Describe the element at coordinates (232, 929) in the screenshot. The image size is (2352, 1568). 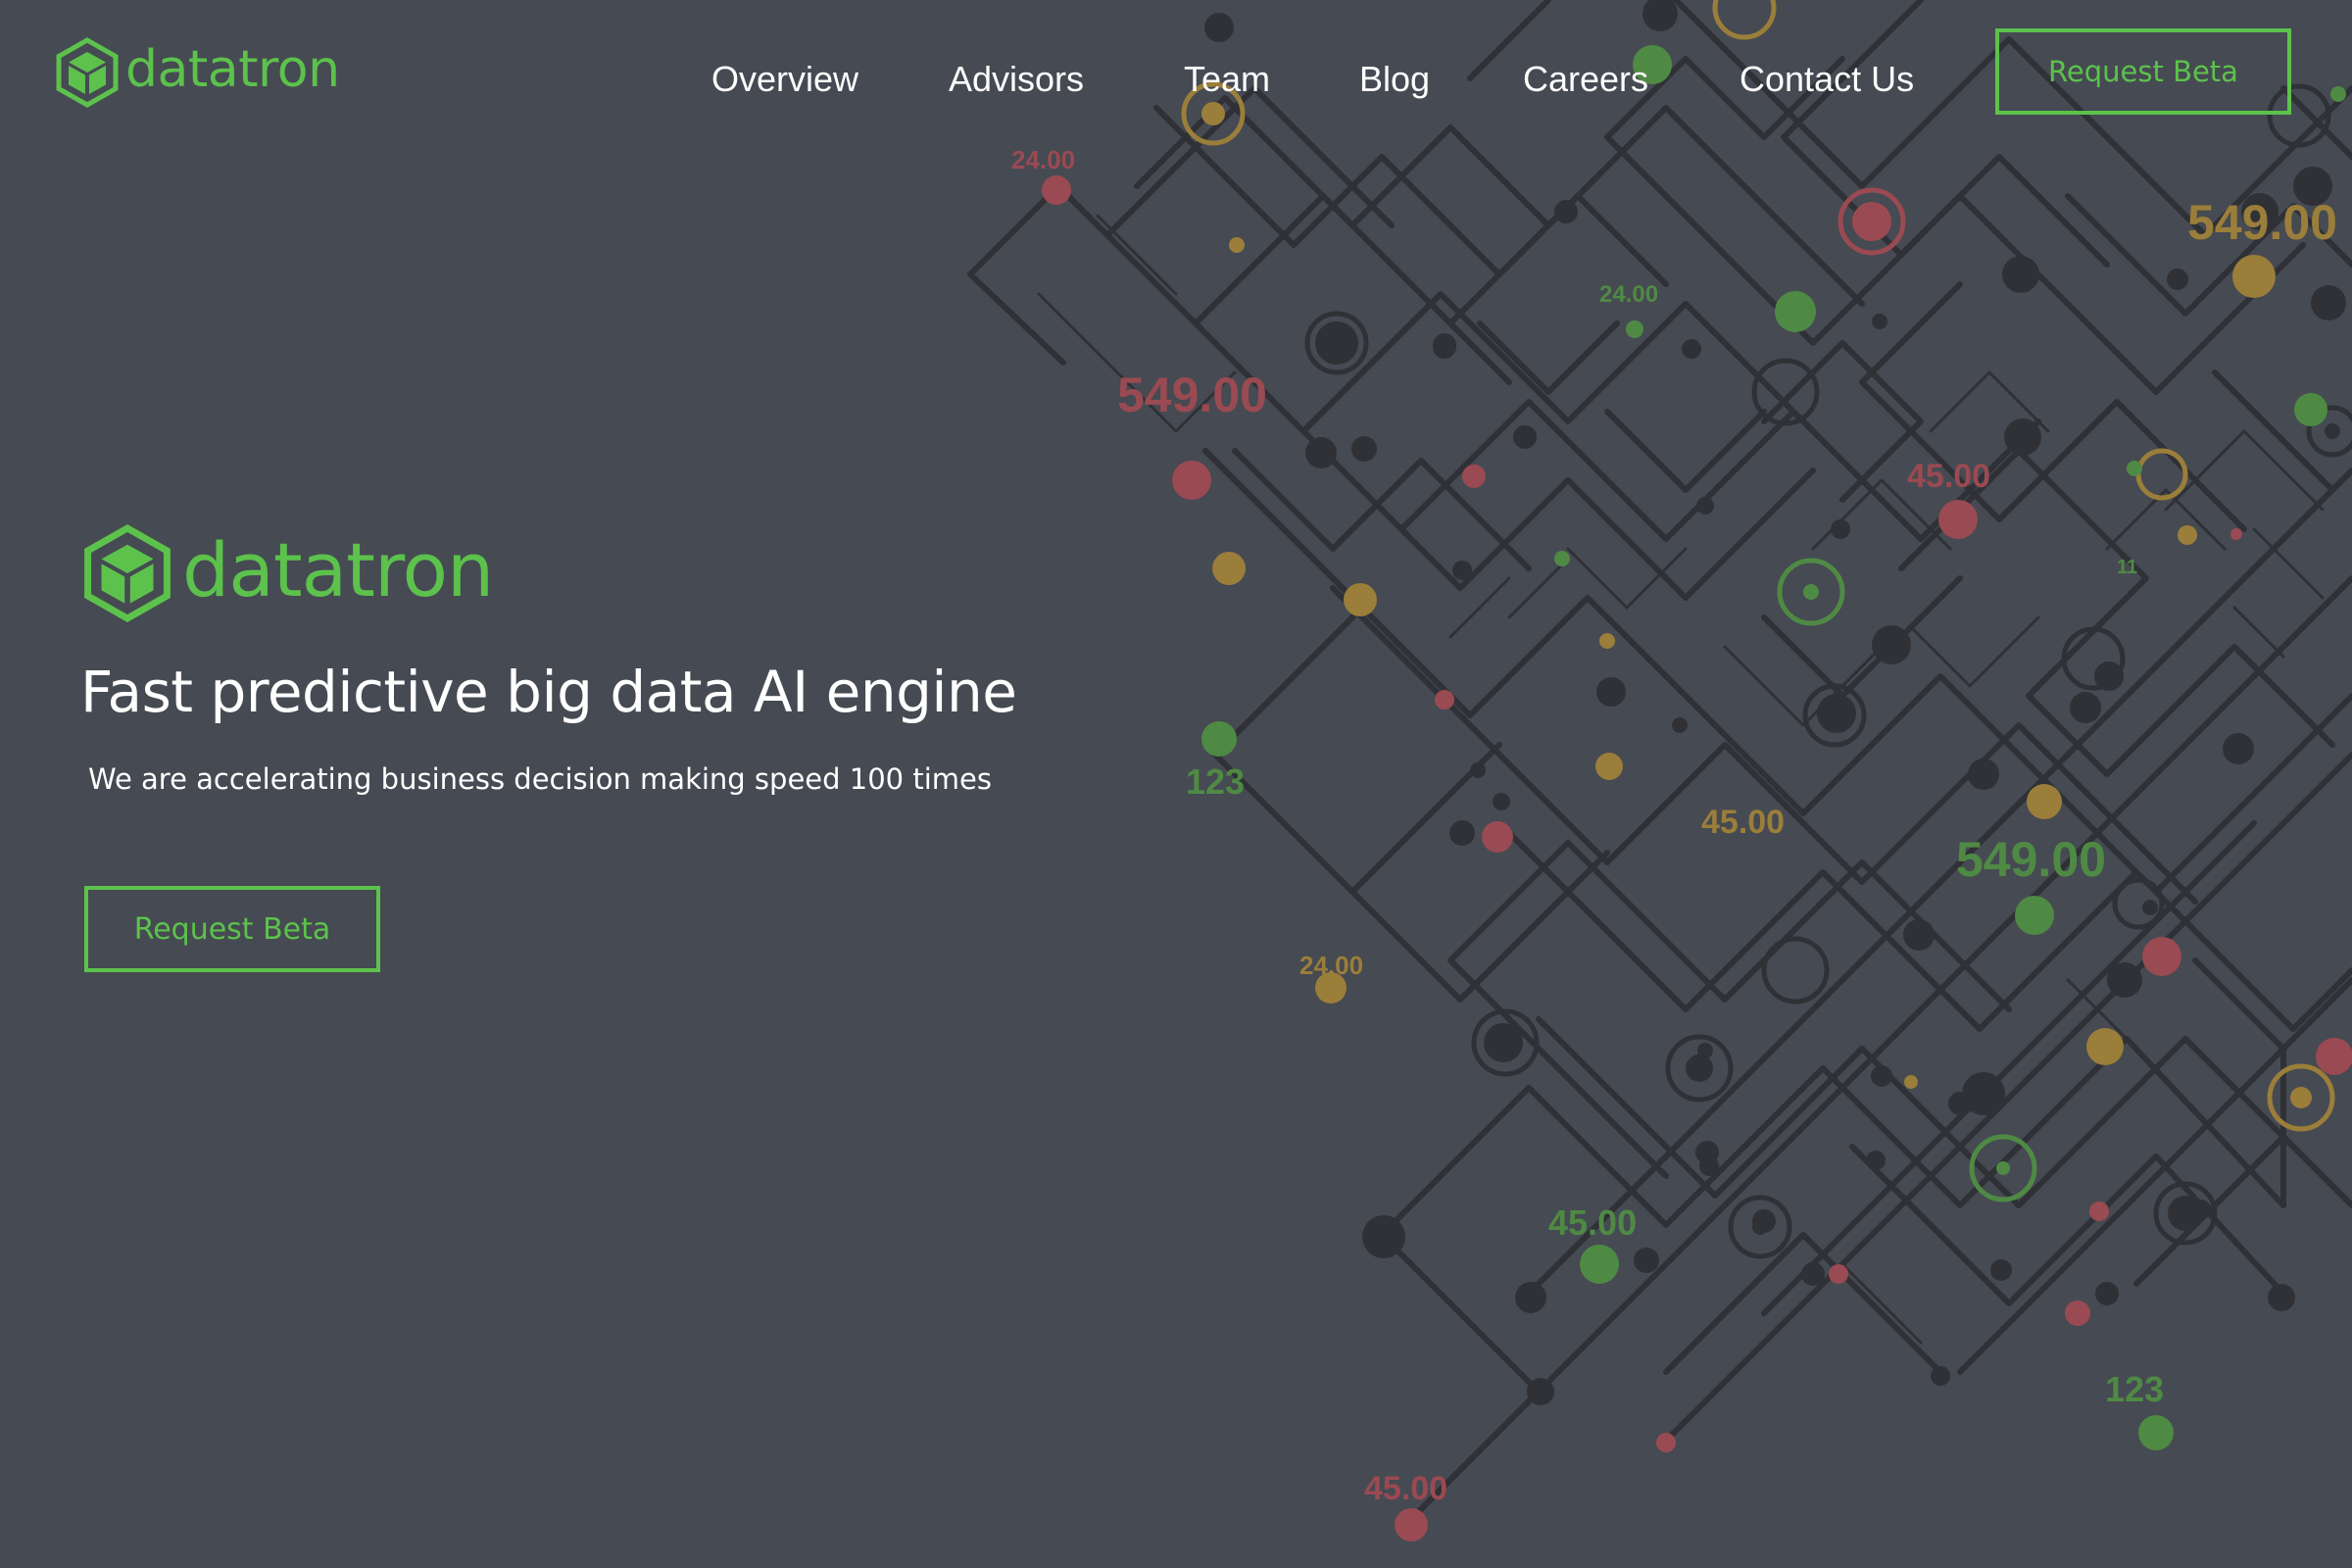
I see `request-beta-hero-button: Request Beta` at that location.